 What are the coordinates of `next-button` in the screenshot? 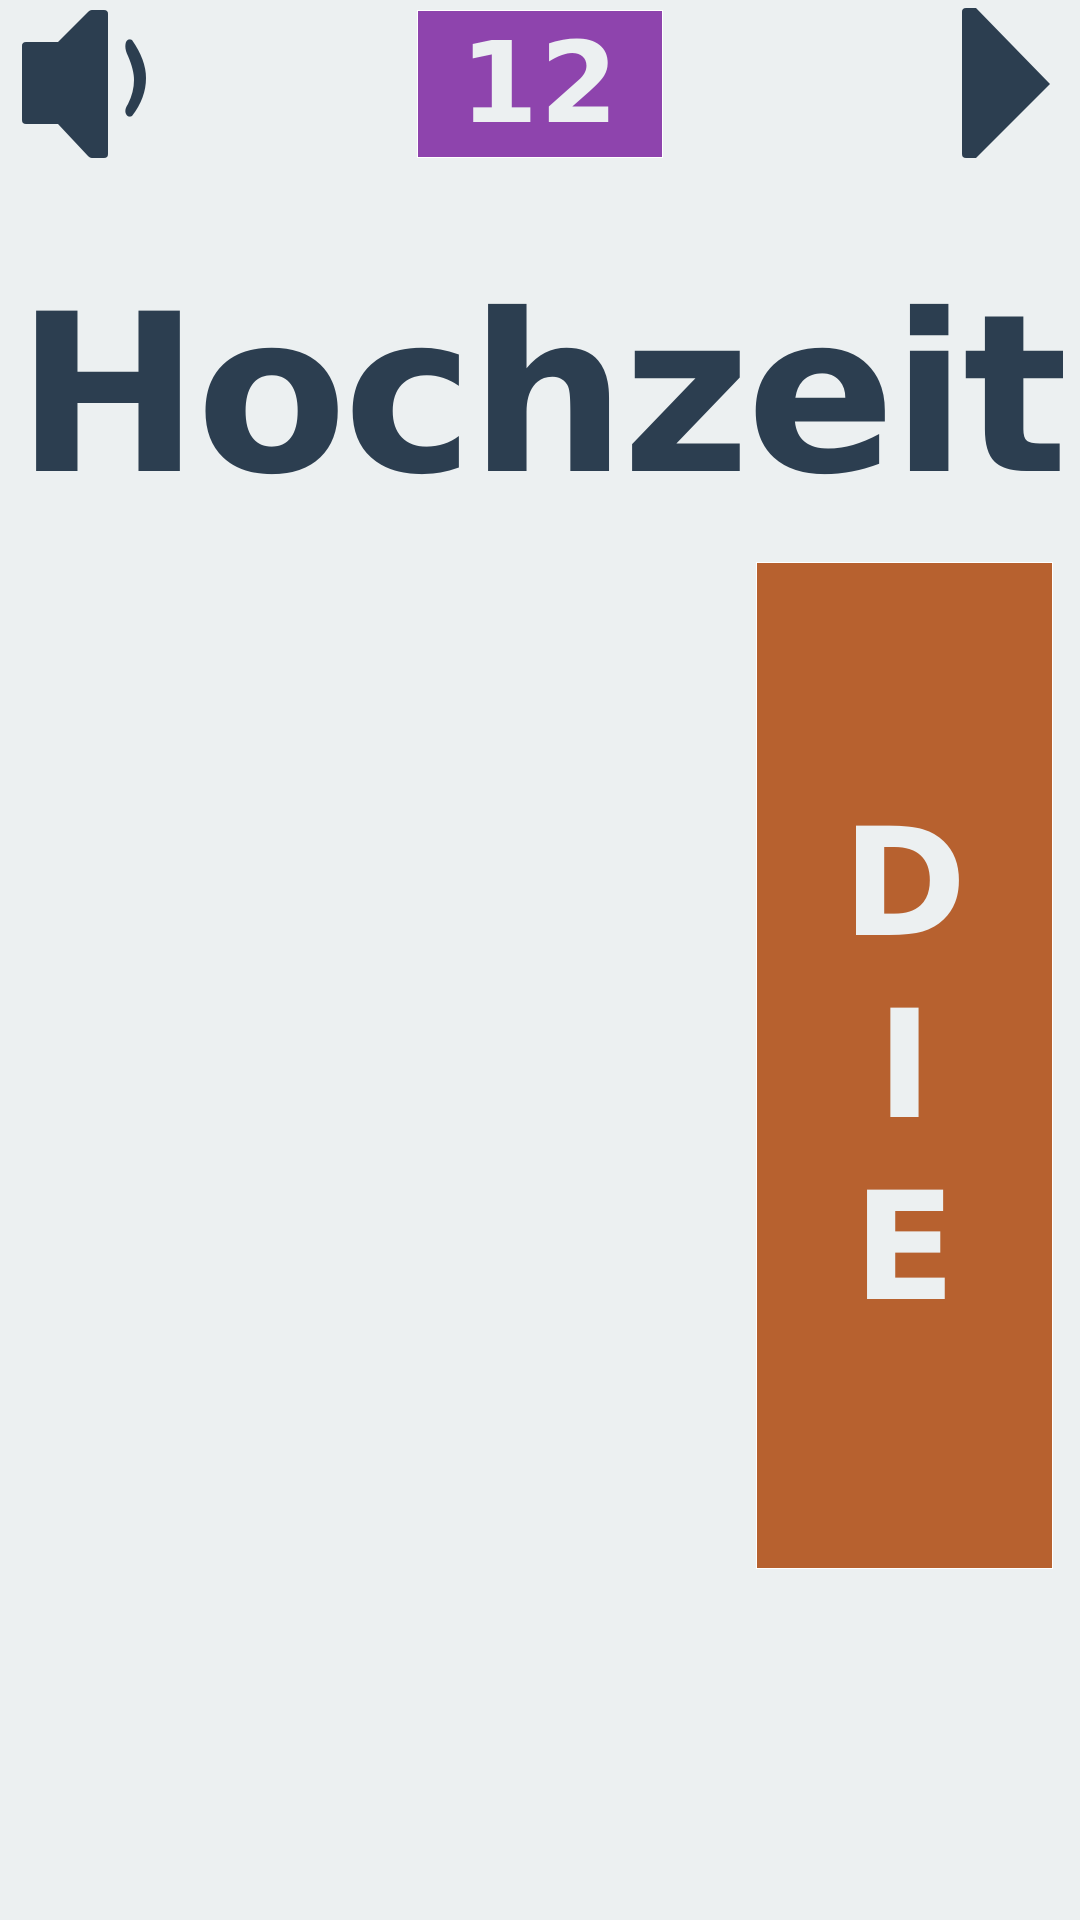 It's located at (1008, 83).